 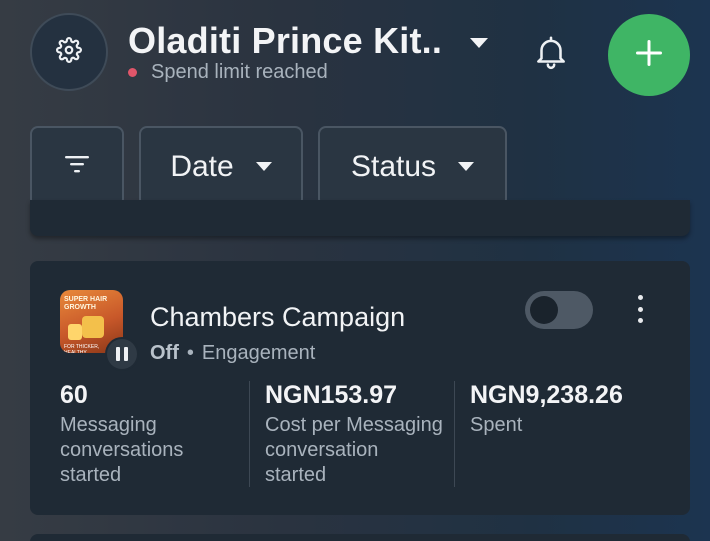 What do you see at coordinates (360, 218) in the screenshot?
I see `previous-campaign-card` at bounding box center [360, 218].